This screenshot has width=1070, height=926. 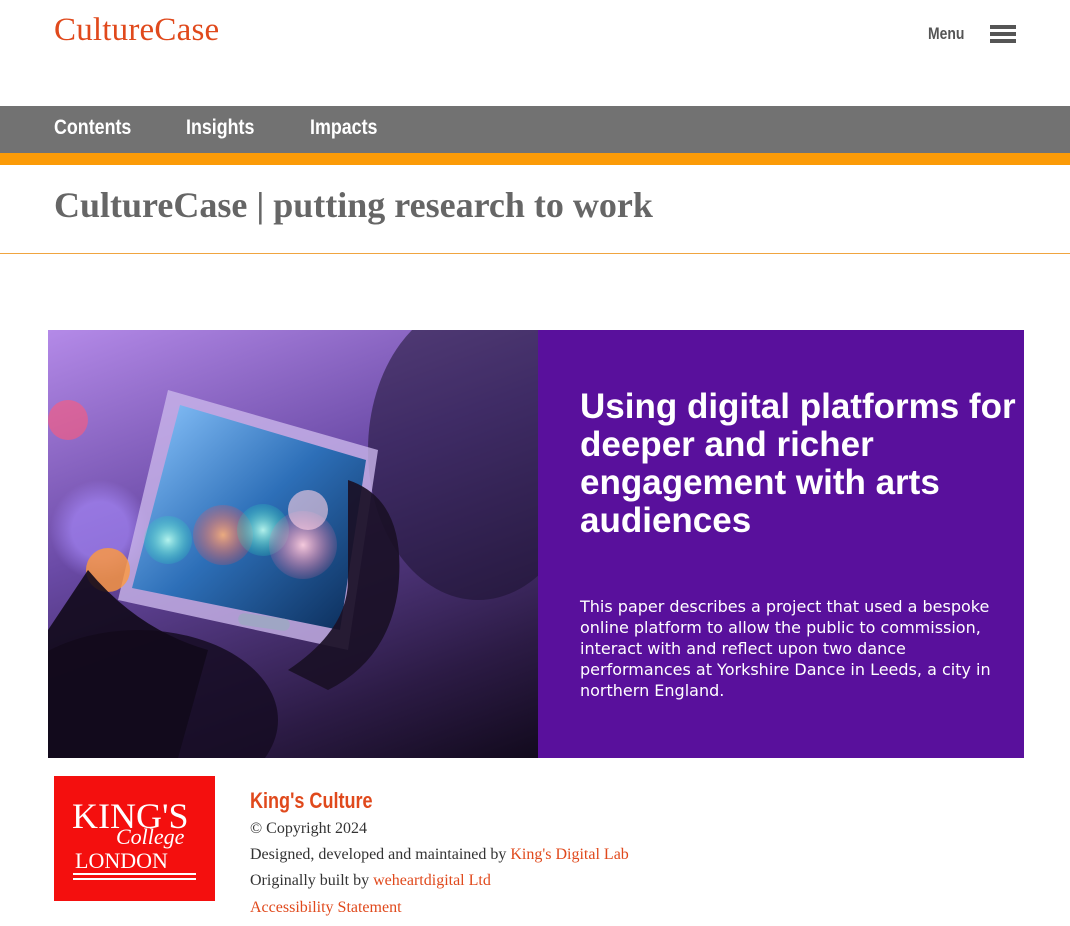 What do you see at coordinates (220, 128) in the screenshot?
I see `nav-item-insights: Insights` at bounding box center [220, 128].